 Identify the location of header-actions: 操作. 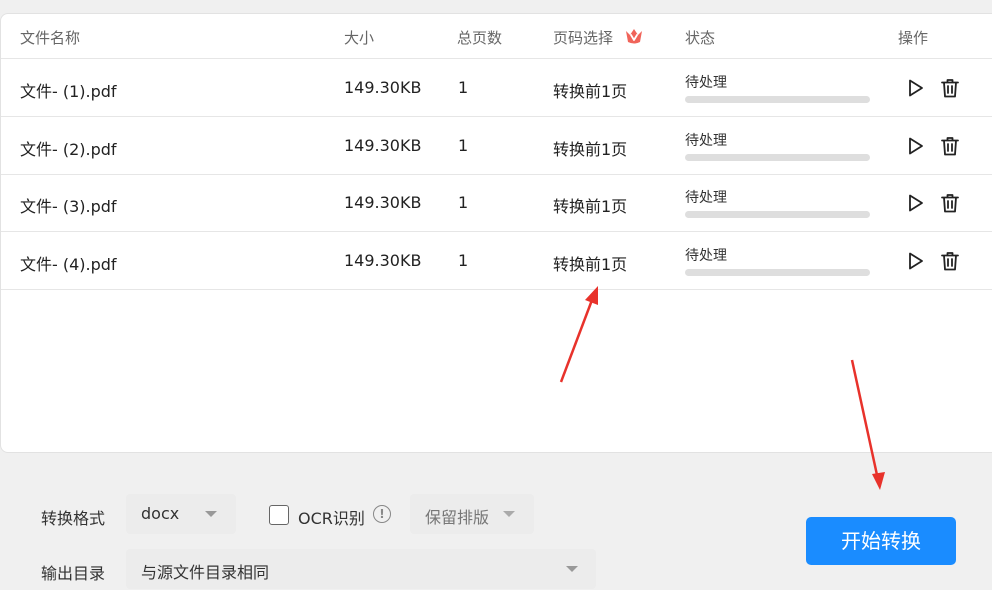
(913, 38).